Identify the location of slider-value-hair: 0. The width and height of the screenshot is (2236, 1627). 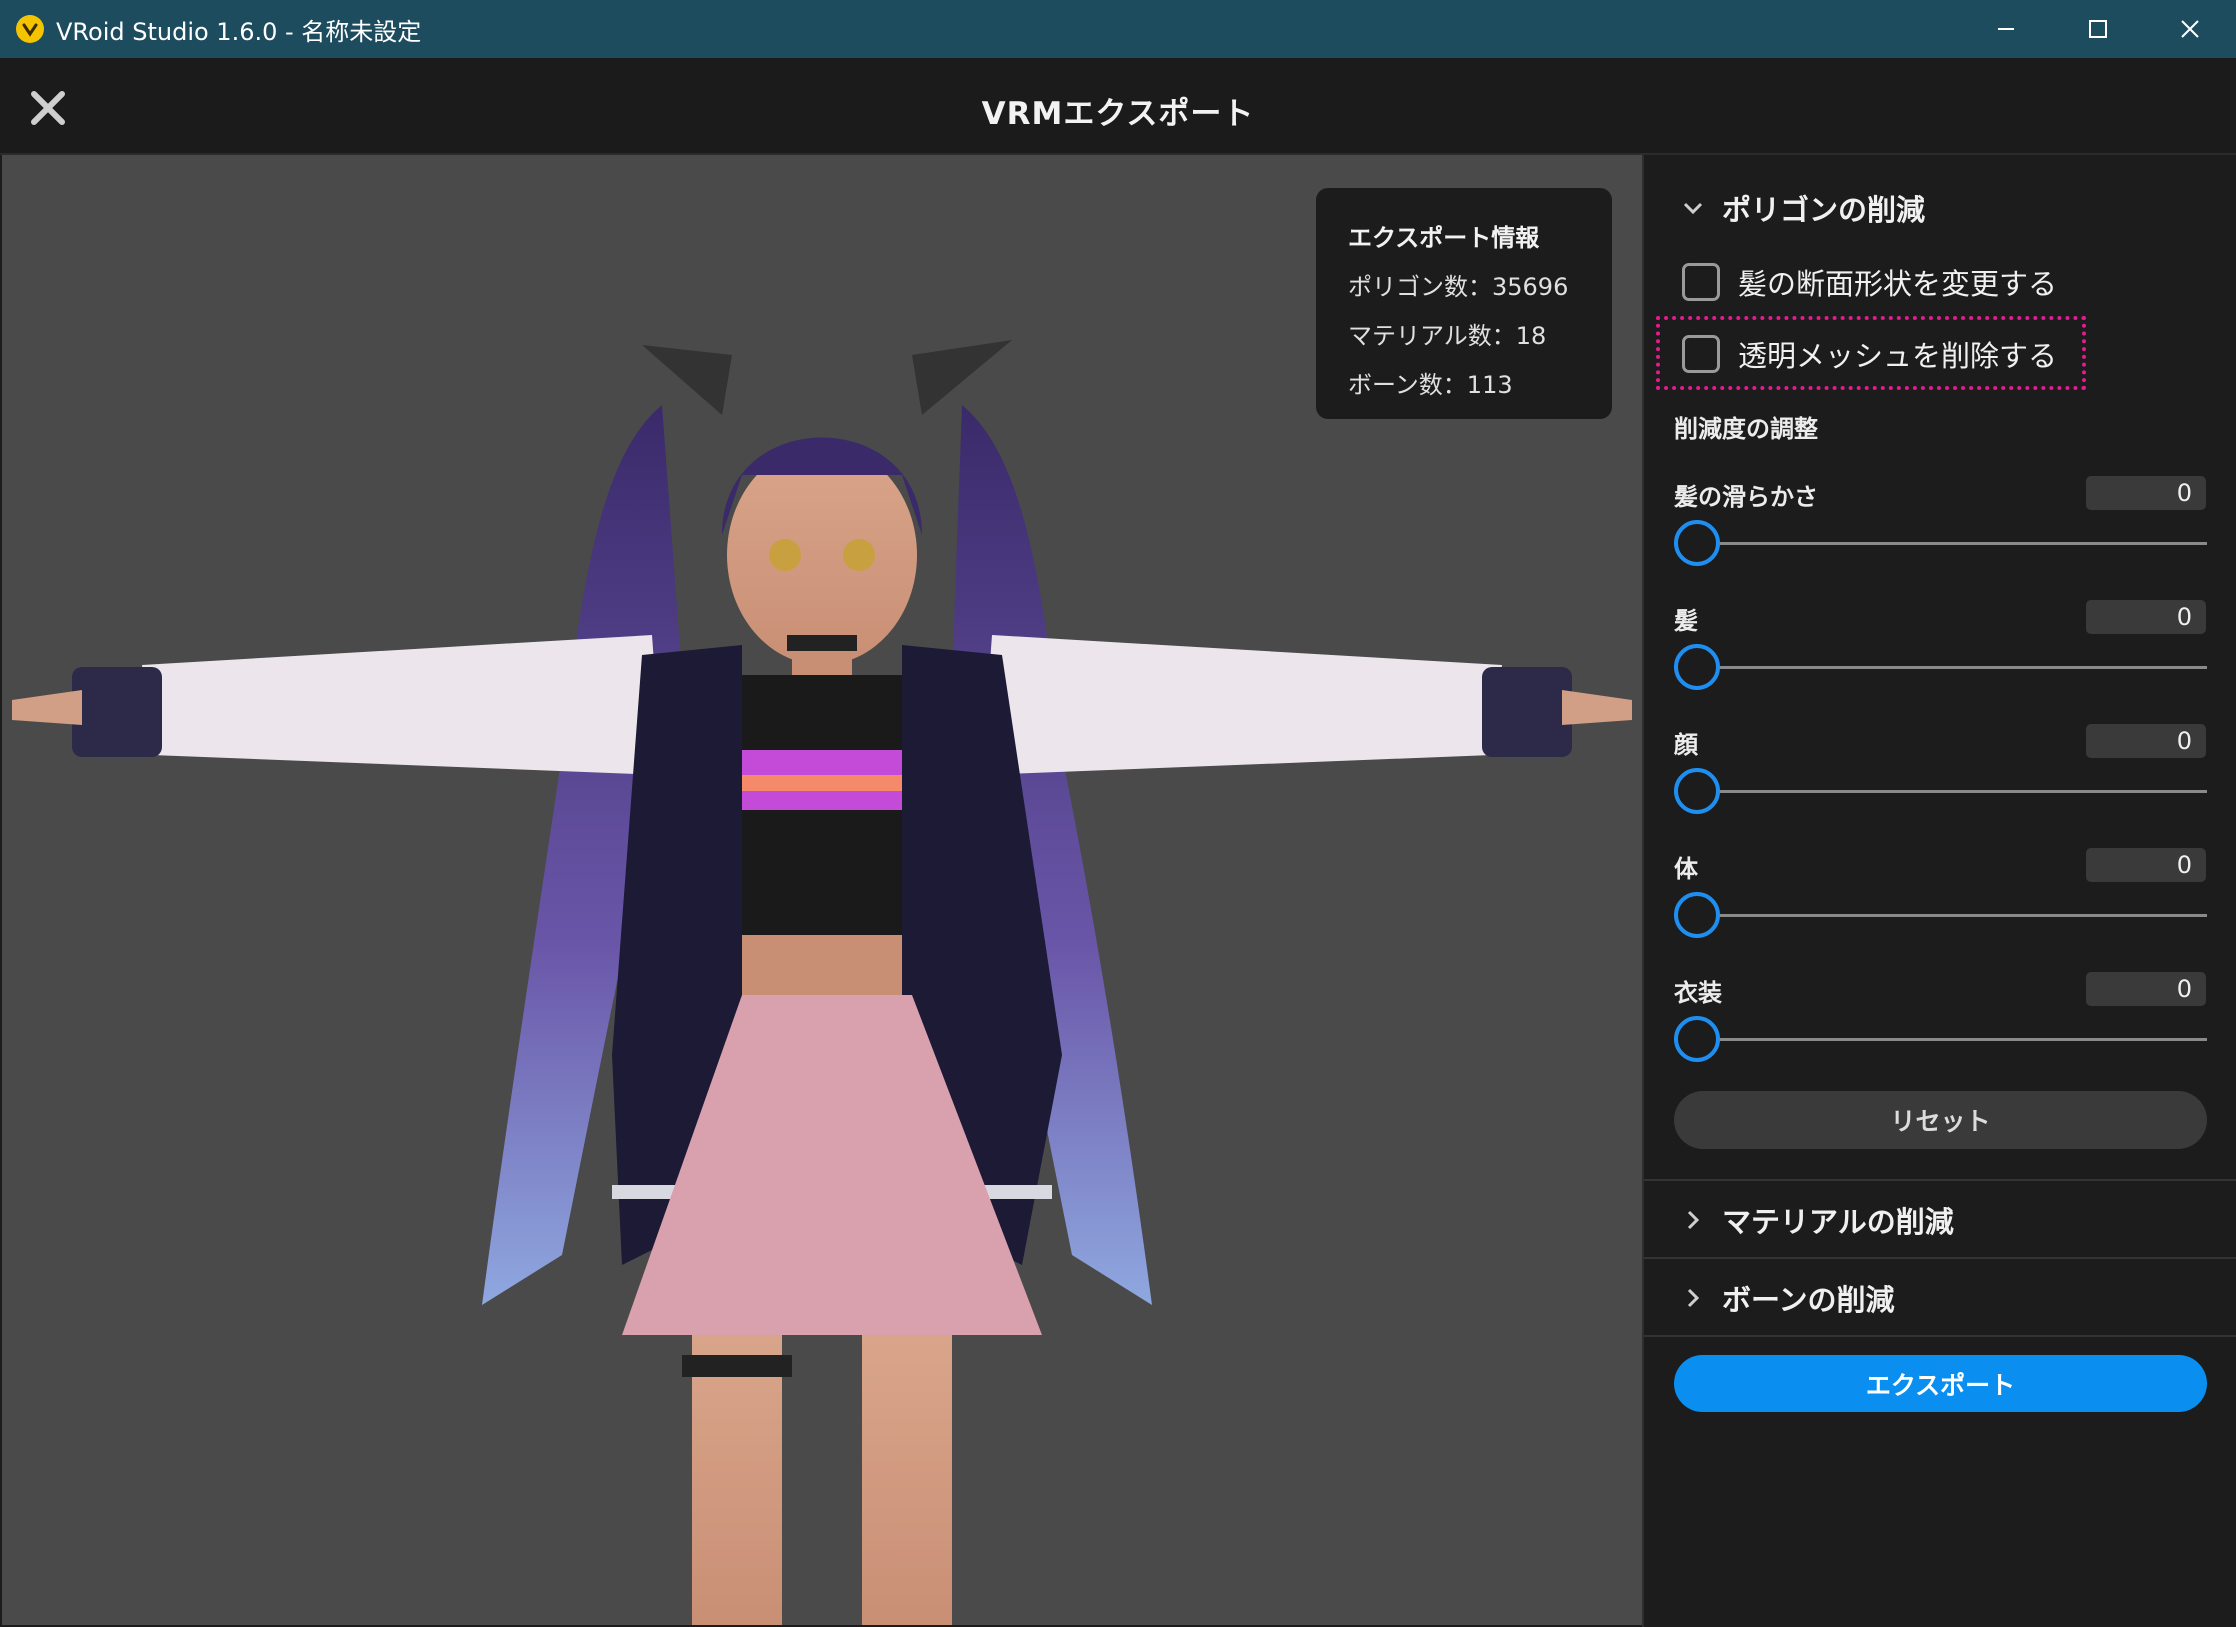
(2146, 617).